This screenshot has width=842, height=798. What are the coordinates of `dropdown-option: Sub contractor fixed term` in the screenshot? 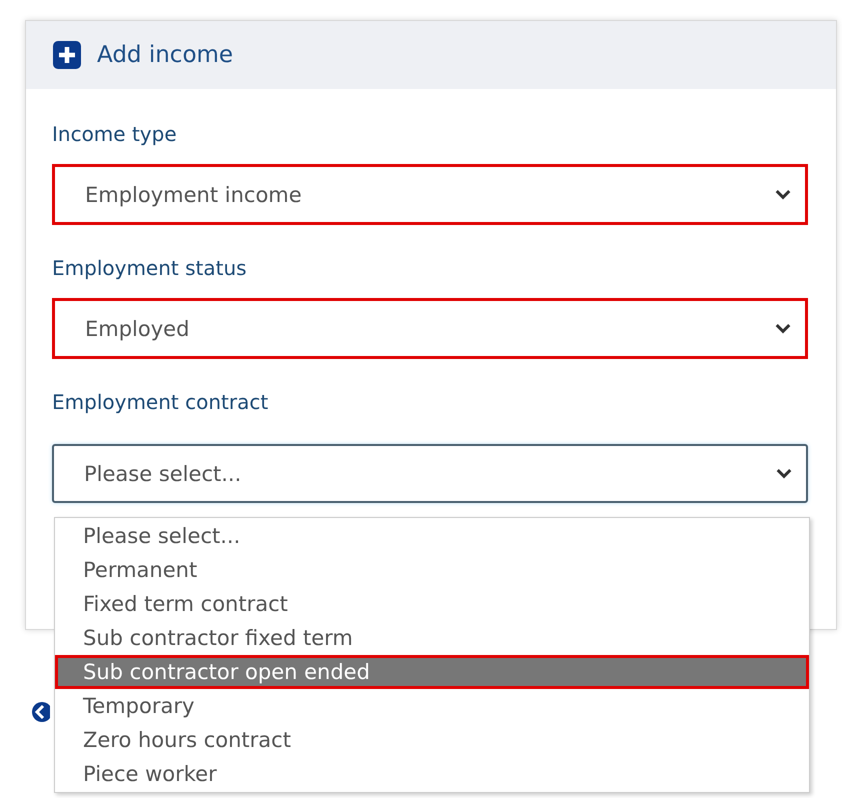 It's located at (432, 638).